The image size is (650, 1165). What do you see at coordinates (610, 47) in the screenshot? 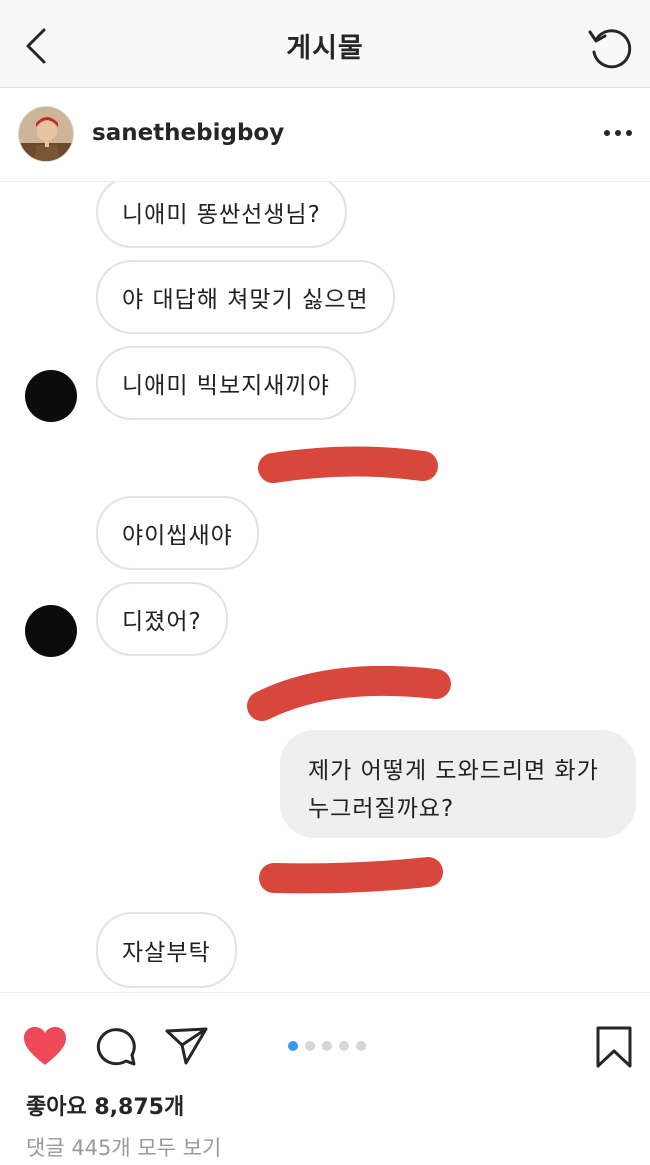
I see `refresh-icon` at bounding box center [610, 47].